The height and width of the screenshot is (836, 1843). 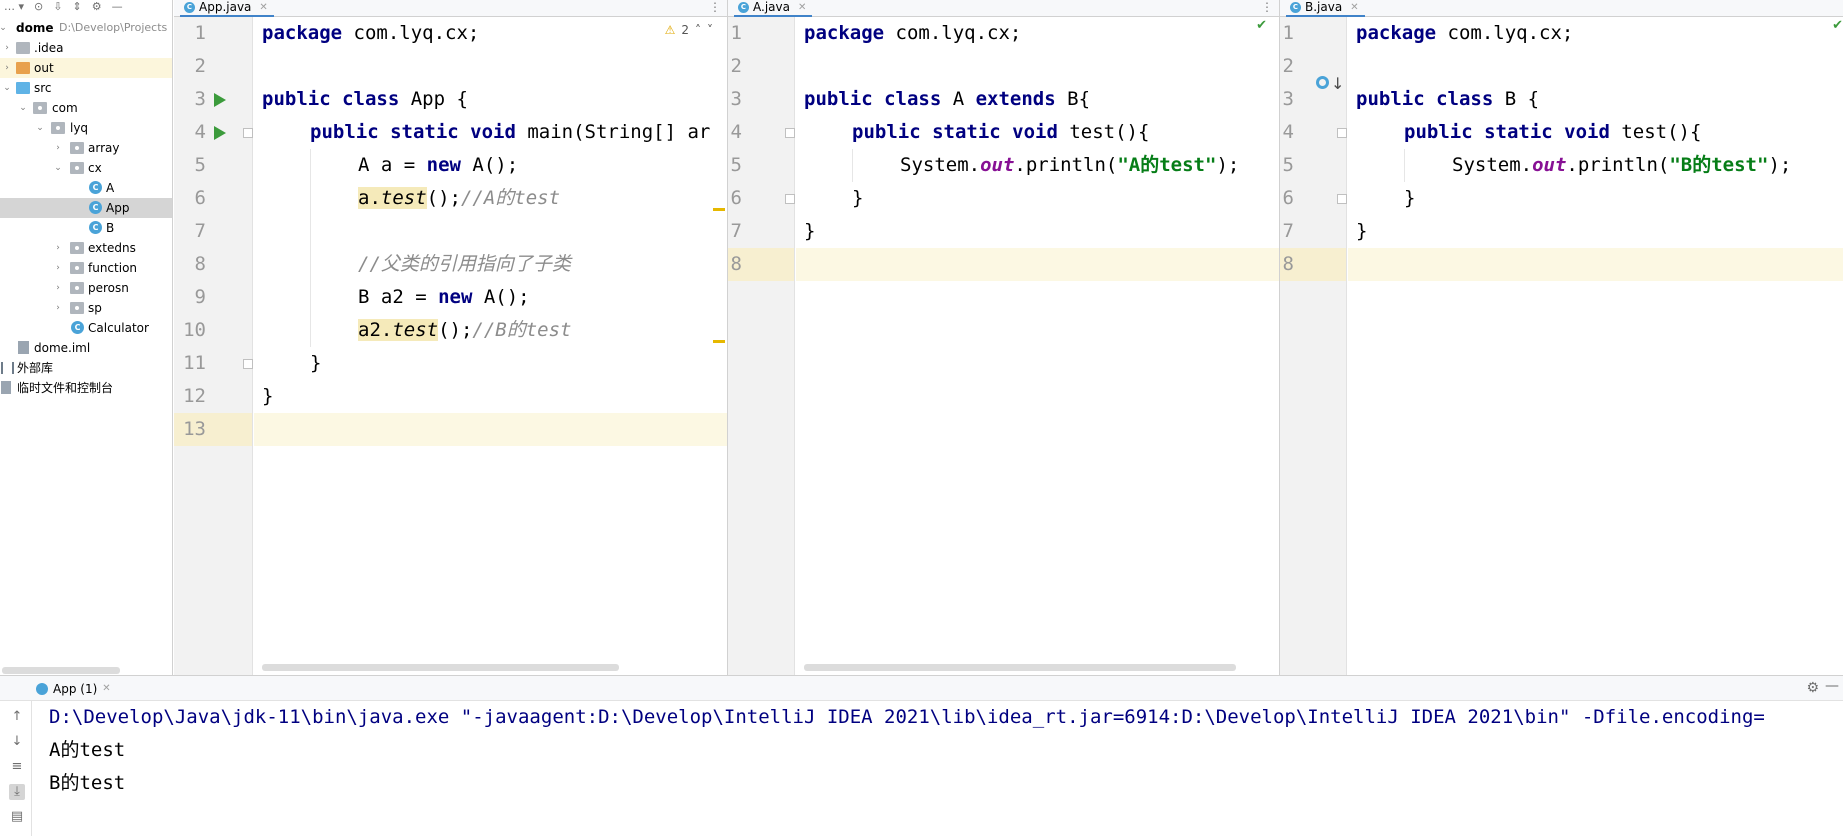 I want to click on run-class-icon, so click(x=220, y=100).